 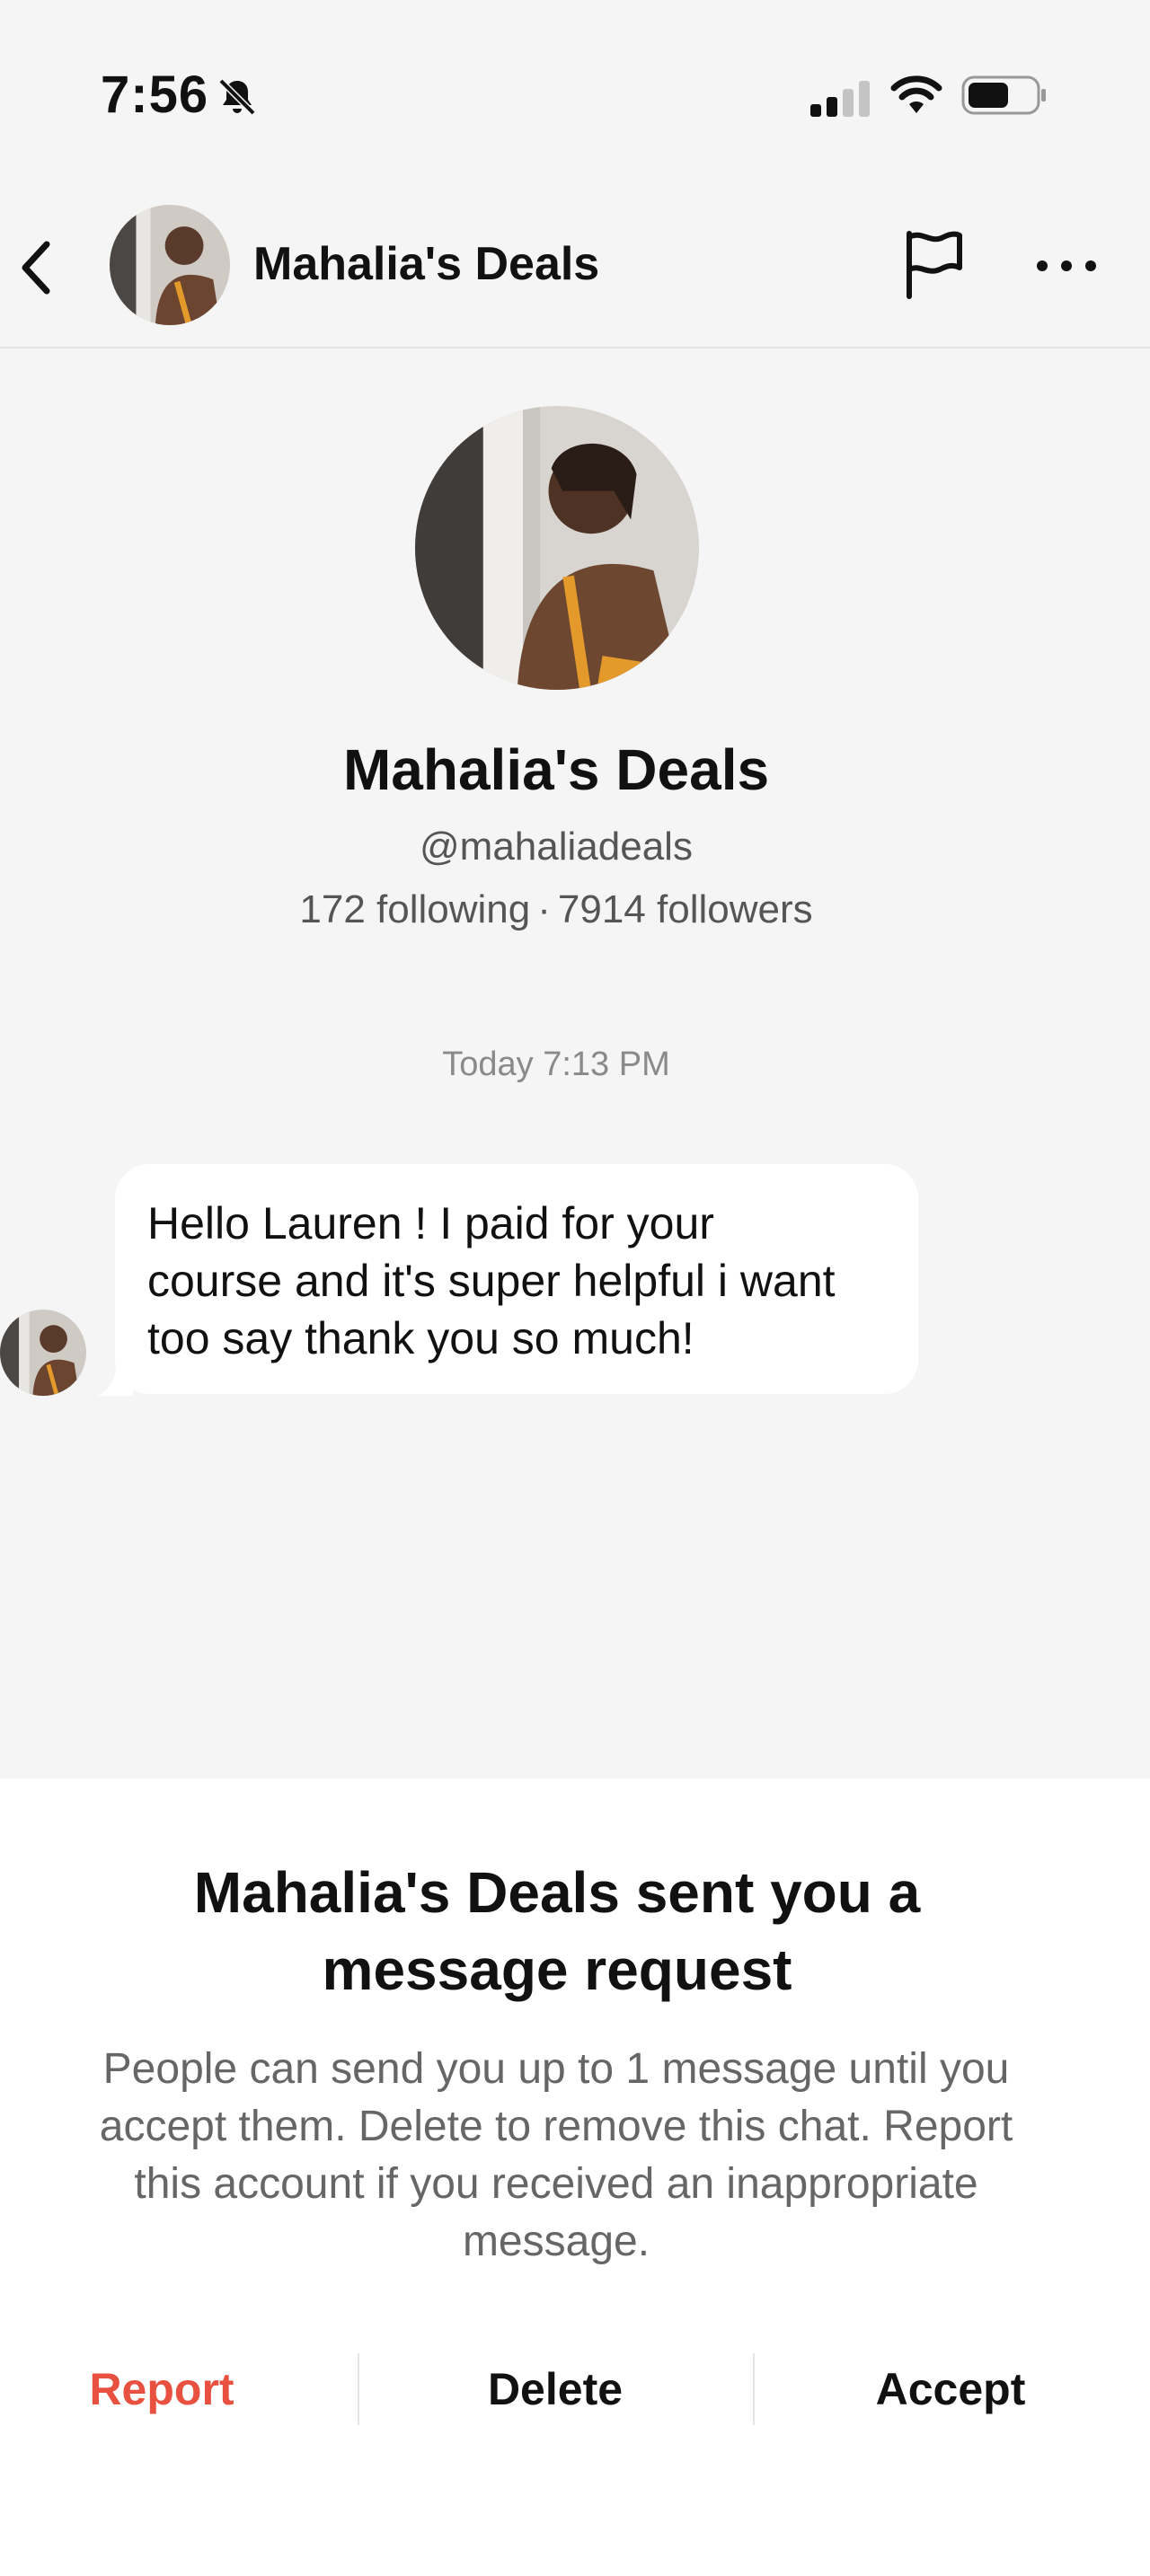 I want to click on accept-button: Accept, so click(x=951, y=2389).